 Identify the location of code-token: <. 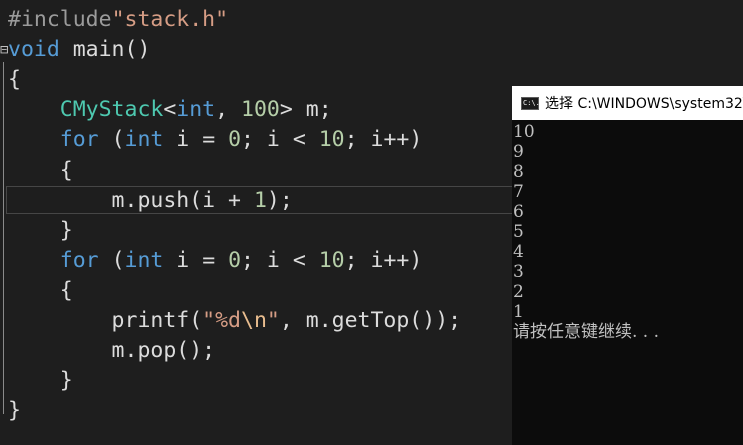
(170, 110).